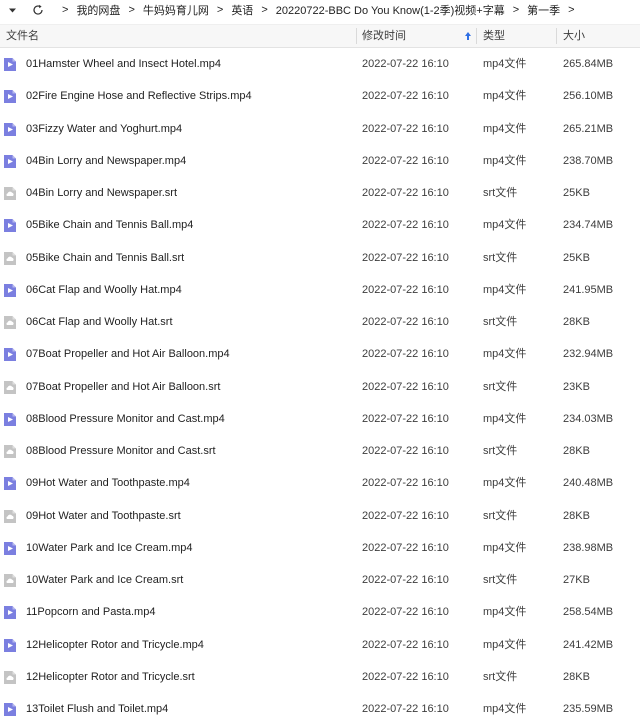 The image size is (640, 725). What do you see at coordinates (108, 483) in the screenshot?
I see `file-name: 09Hot Water and Toothpaste.mp4` at bounding box center [108, 483].